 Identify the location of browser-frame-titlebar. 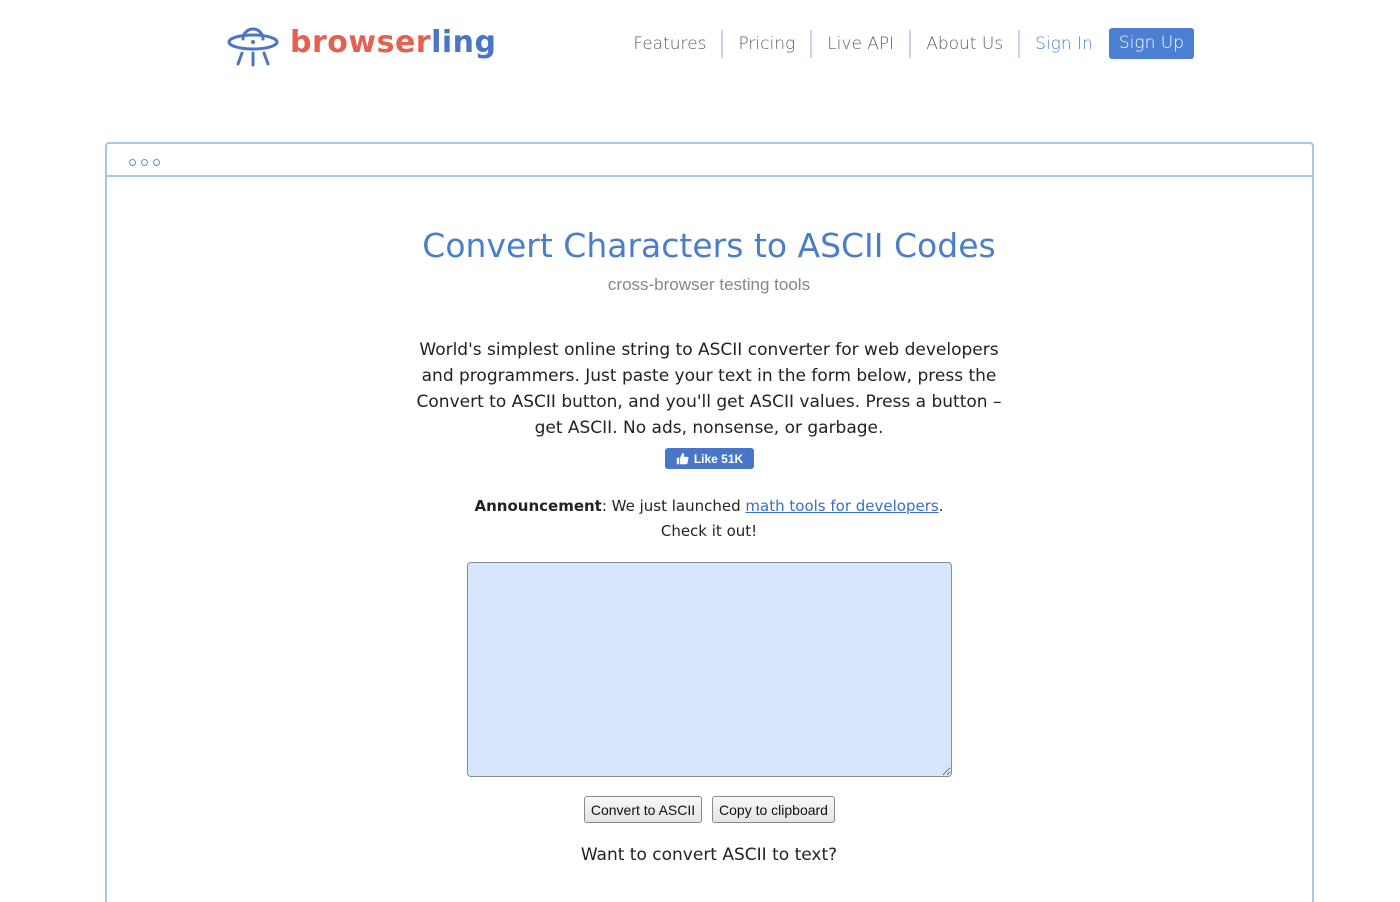
(709, 160).